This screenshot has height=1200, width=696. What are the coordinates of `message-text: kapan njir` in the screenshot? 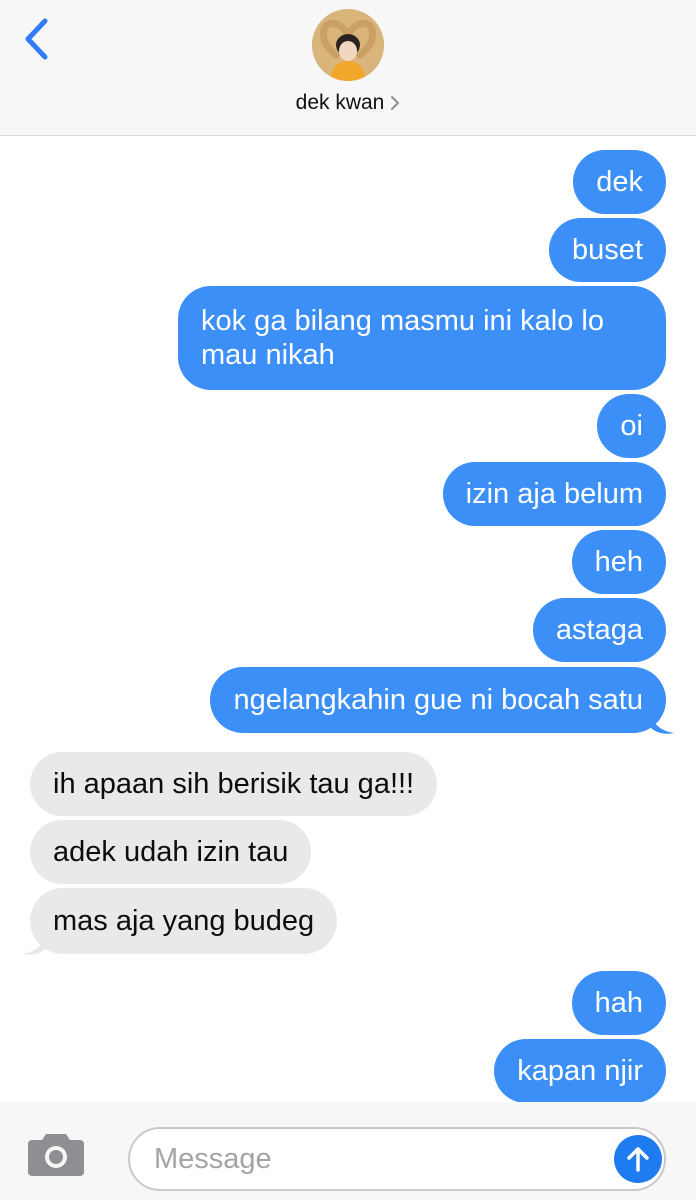 It's located at (580, 1071).